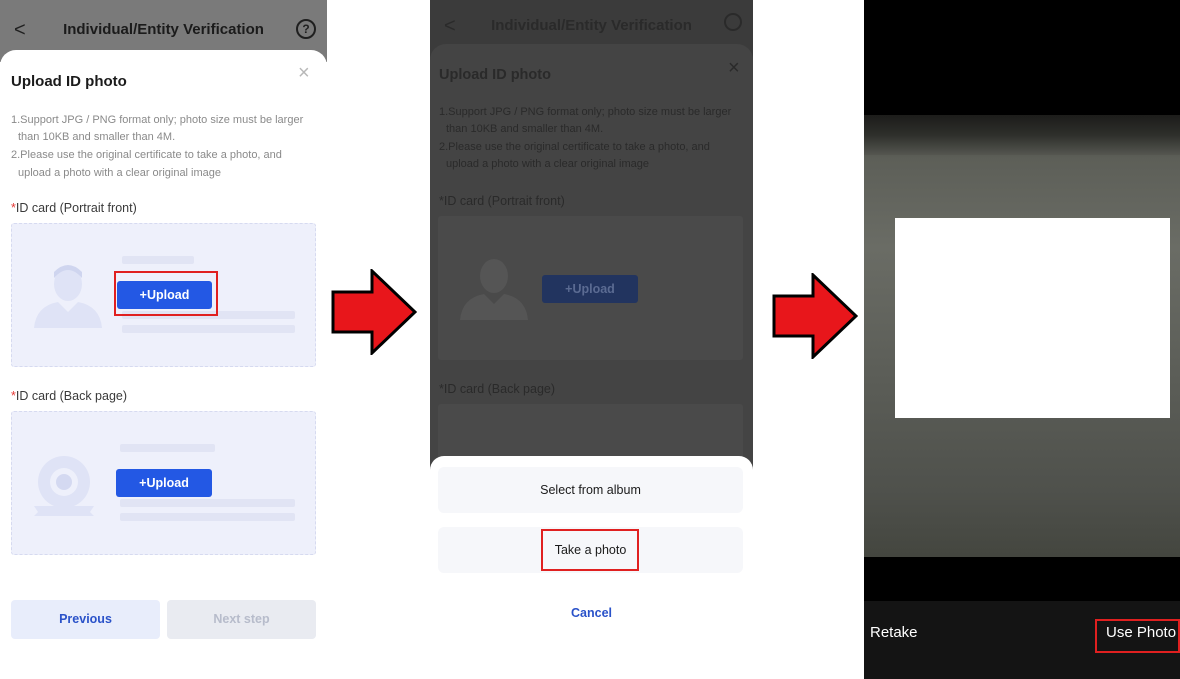 The image size is (1180, 679). I want to click on select-from-album-option: Select from album, so click(590, 490).